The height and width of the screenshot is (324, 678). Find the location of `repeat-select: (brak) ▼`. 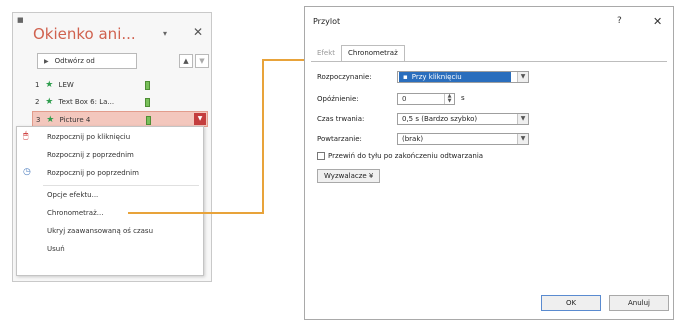

repeat-select: (brak) ▼ is located at coordinates (463, 139).